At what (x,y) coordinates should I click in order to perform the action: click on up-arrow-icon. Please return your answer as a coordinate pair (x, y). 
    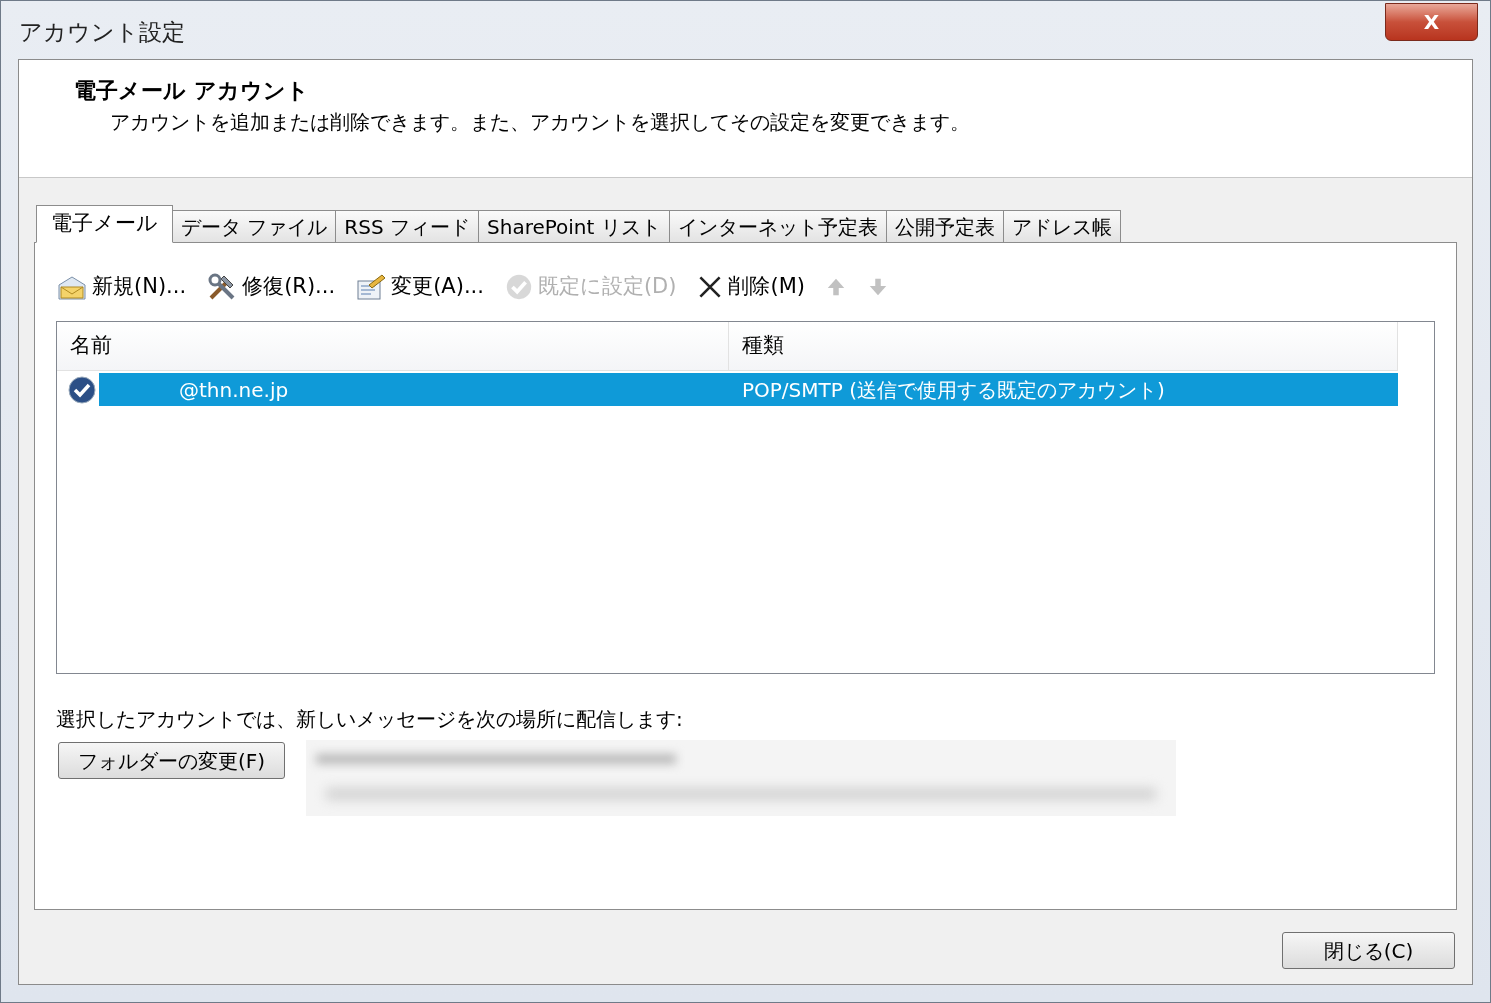
    Looking at the image, I should click on (836, 287).